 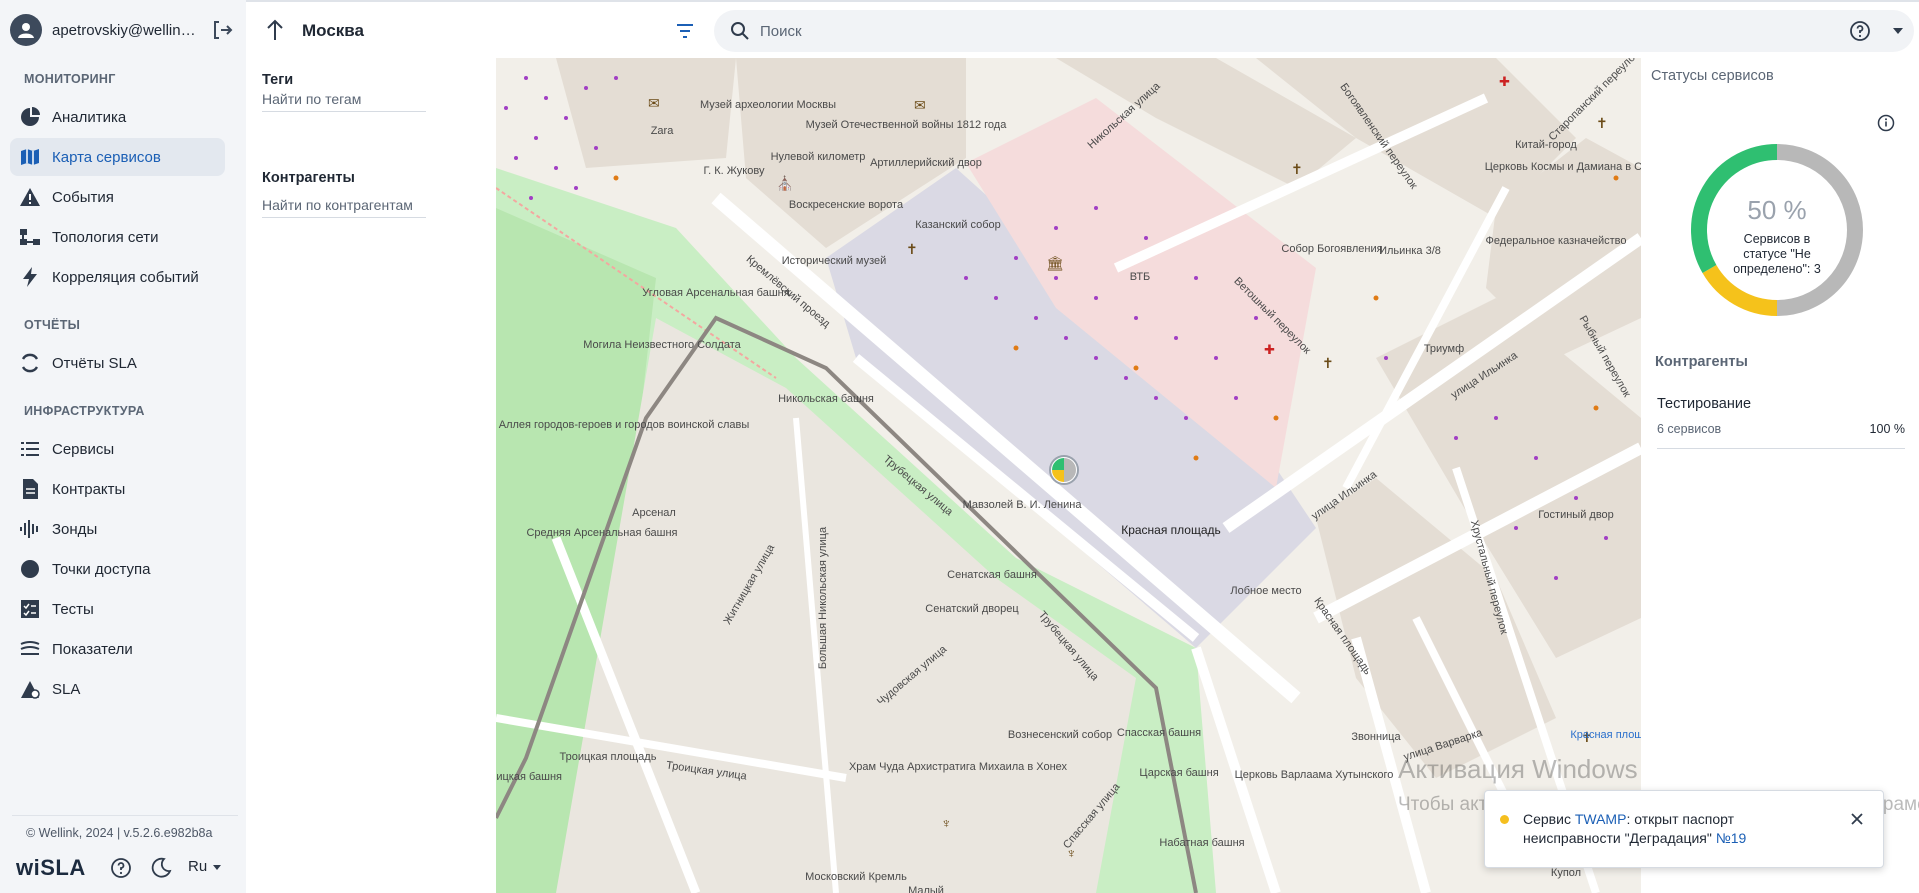 I want to click on nav-services: Сервисы, so click(x=117, y=449).